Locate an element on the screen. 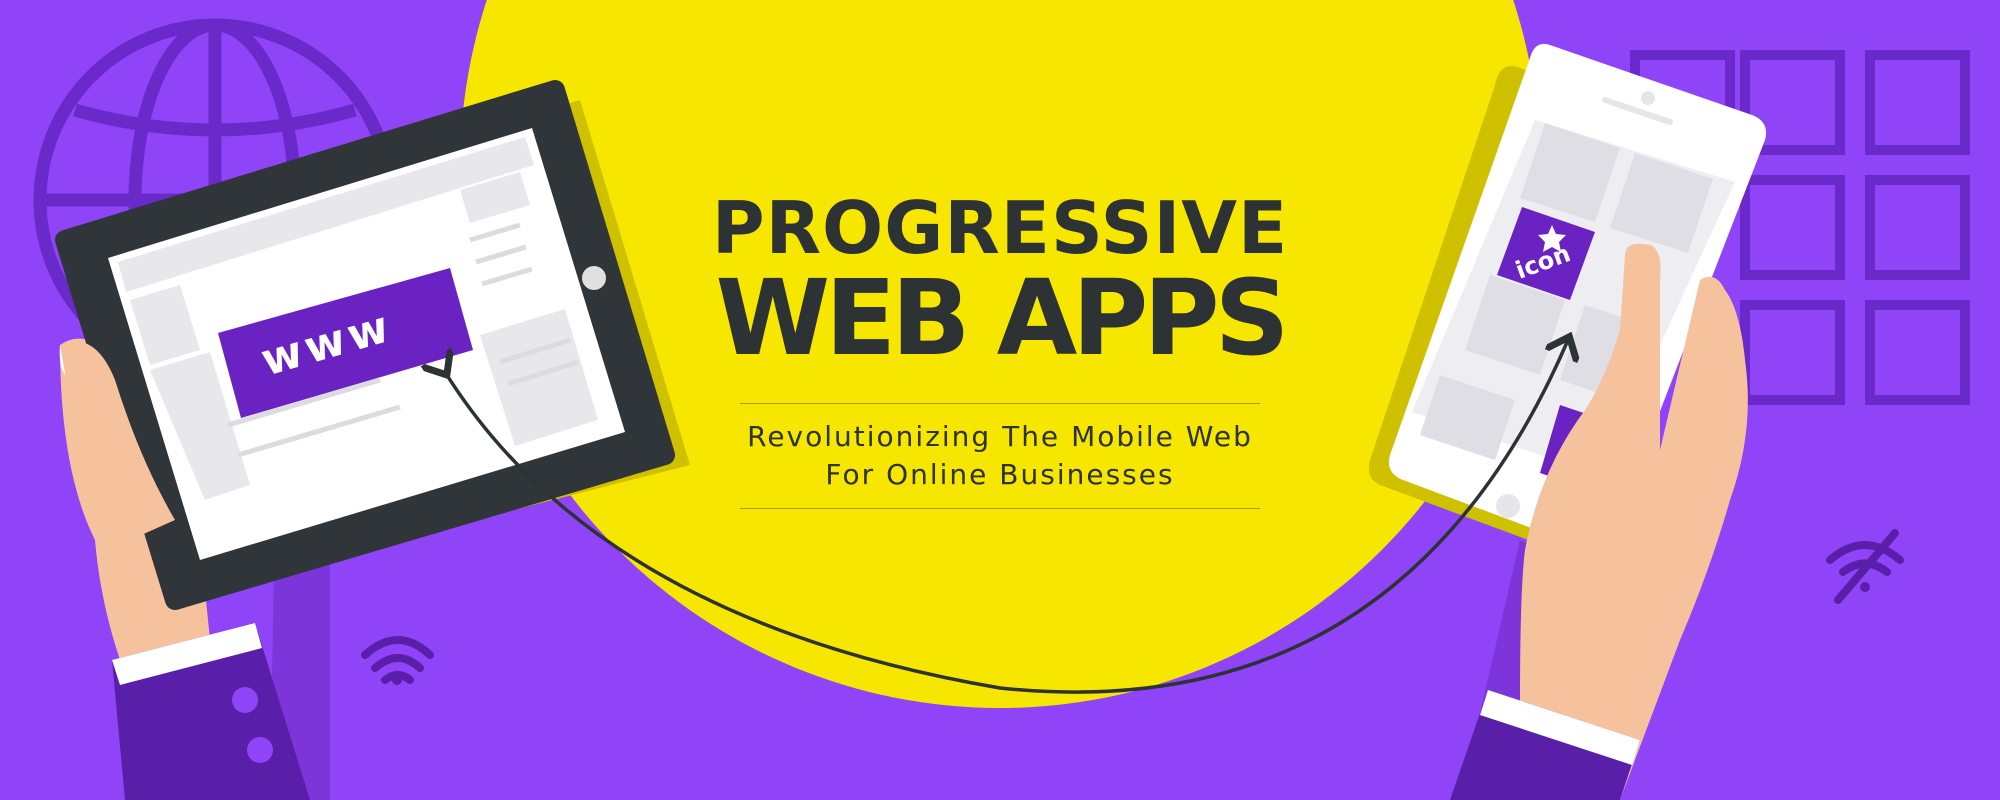  title-block: PROGRESSIVE WEB APPS is located at coordinates (1000, 279).